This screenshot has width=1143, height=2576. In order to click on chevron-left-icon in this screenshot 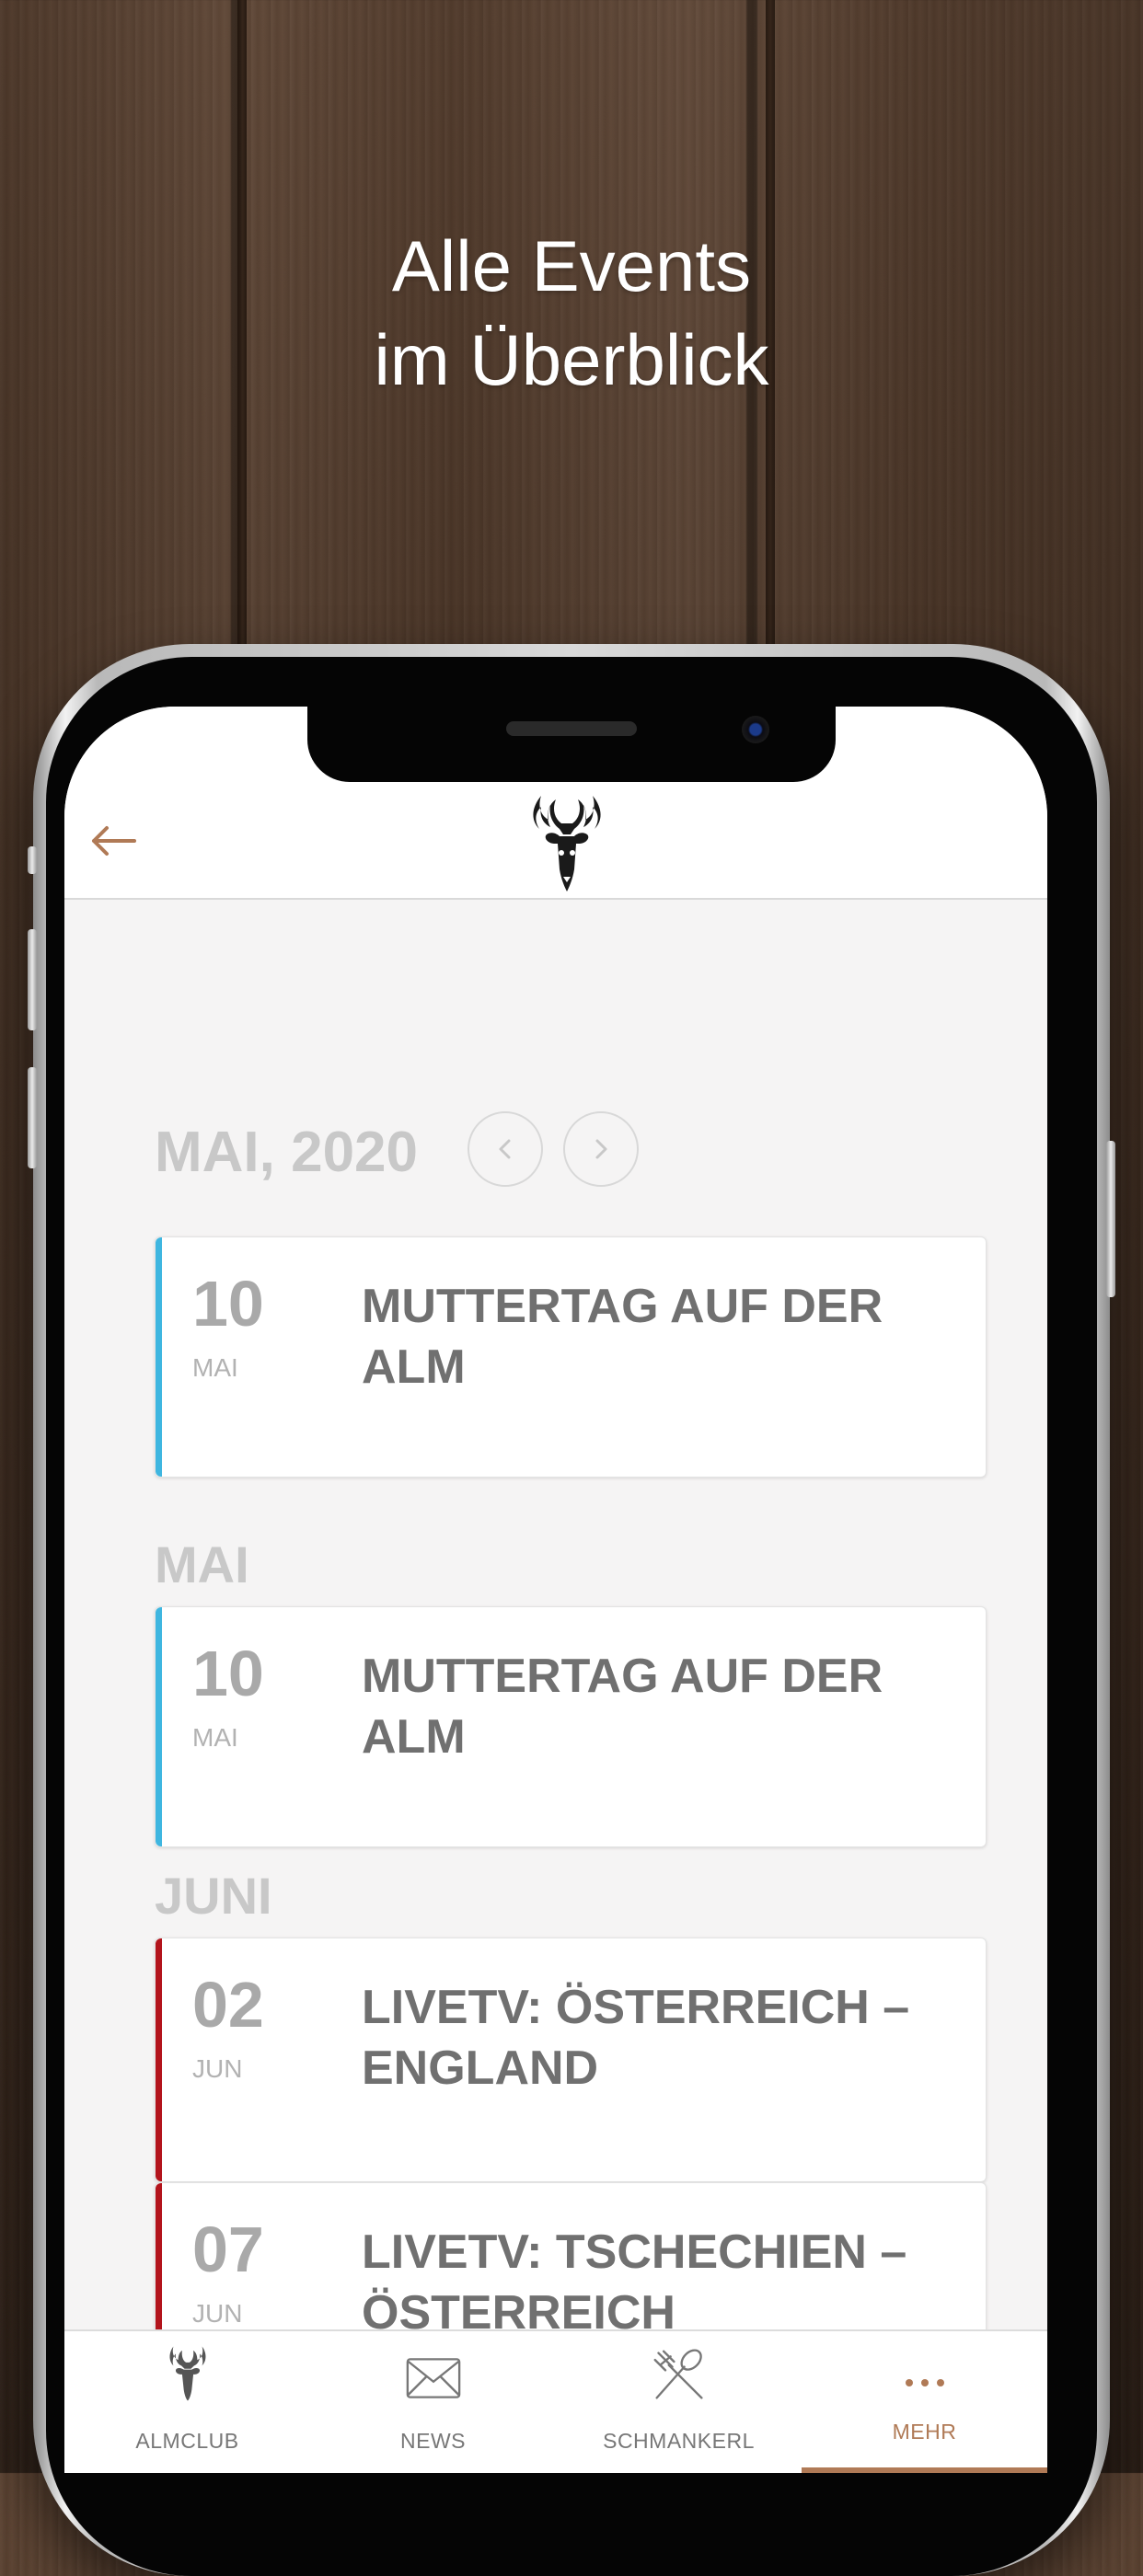, I will do `click(505, 1149)`.